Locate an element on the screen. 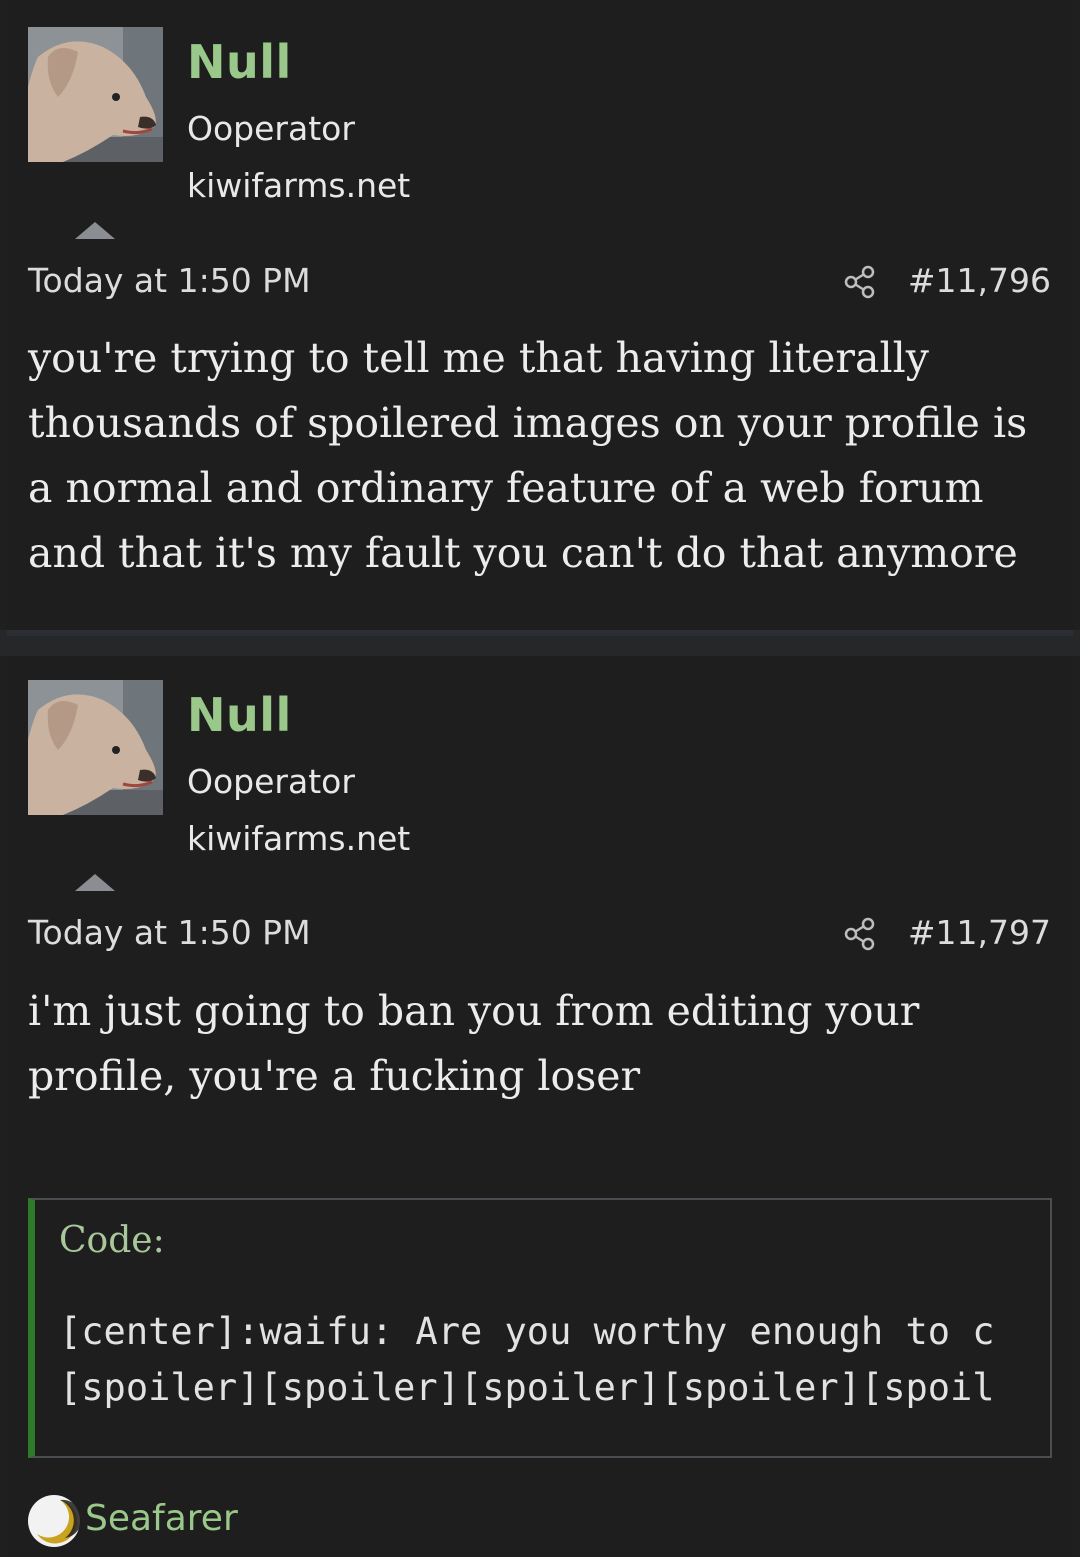 This screenshot has width=1080, height=1557. reaction-user-name: Seafarer is located at coordinates (161, 1518).